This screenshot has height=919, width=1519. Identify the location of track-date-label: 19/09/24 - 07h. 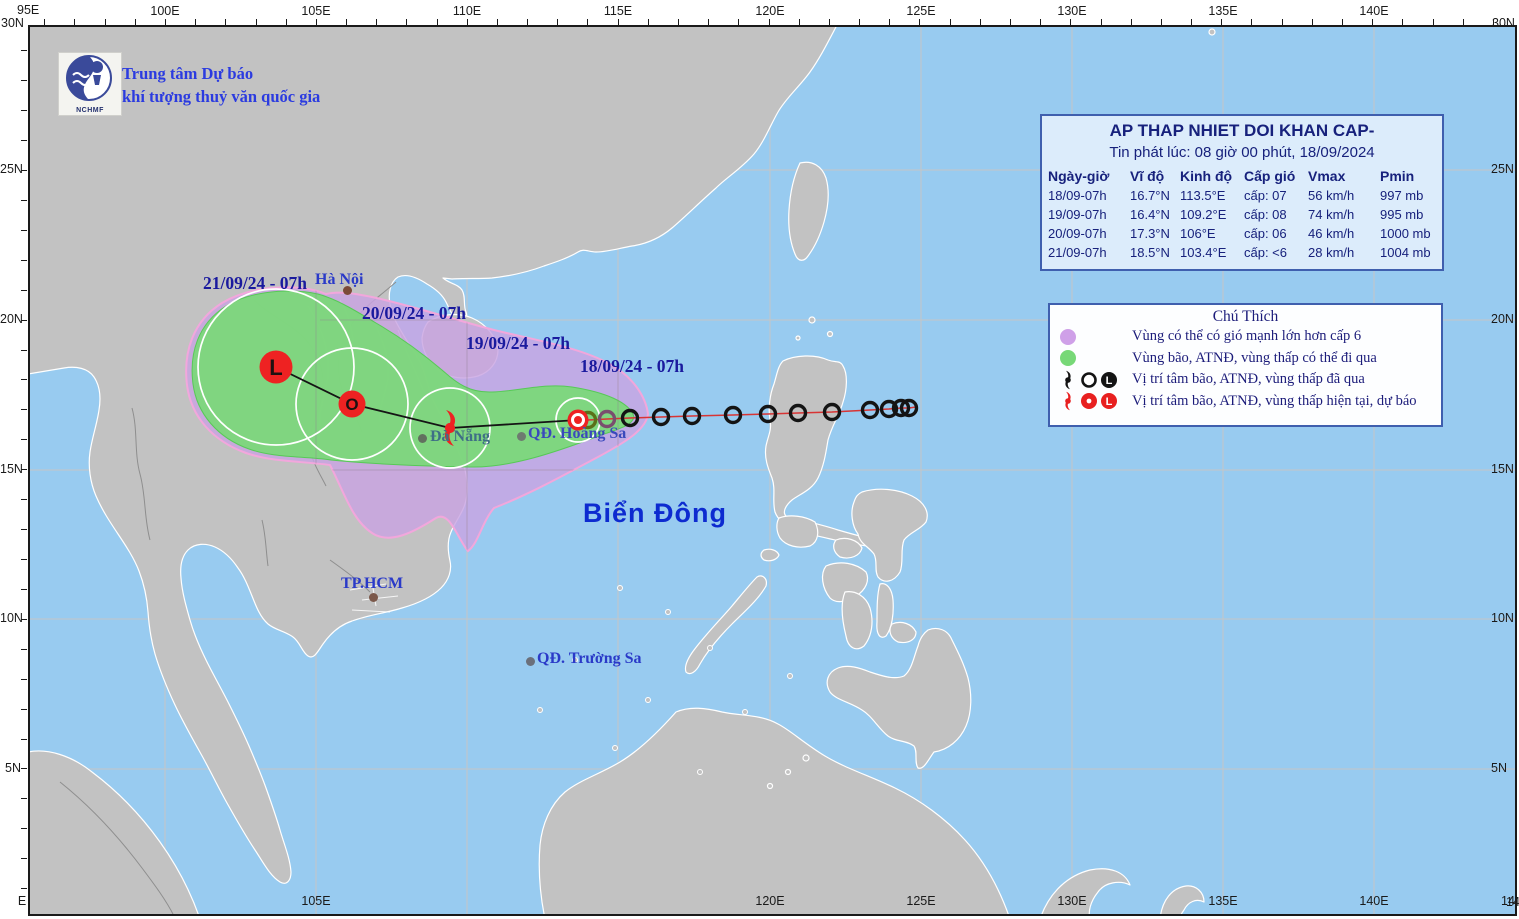
(518, 343).